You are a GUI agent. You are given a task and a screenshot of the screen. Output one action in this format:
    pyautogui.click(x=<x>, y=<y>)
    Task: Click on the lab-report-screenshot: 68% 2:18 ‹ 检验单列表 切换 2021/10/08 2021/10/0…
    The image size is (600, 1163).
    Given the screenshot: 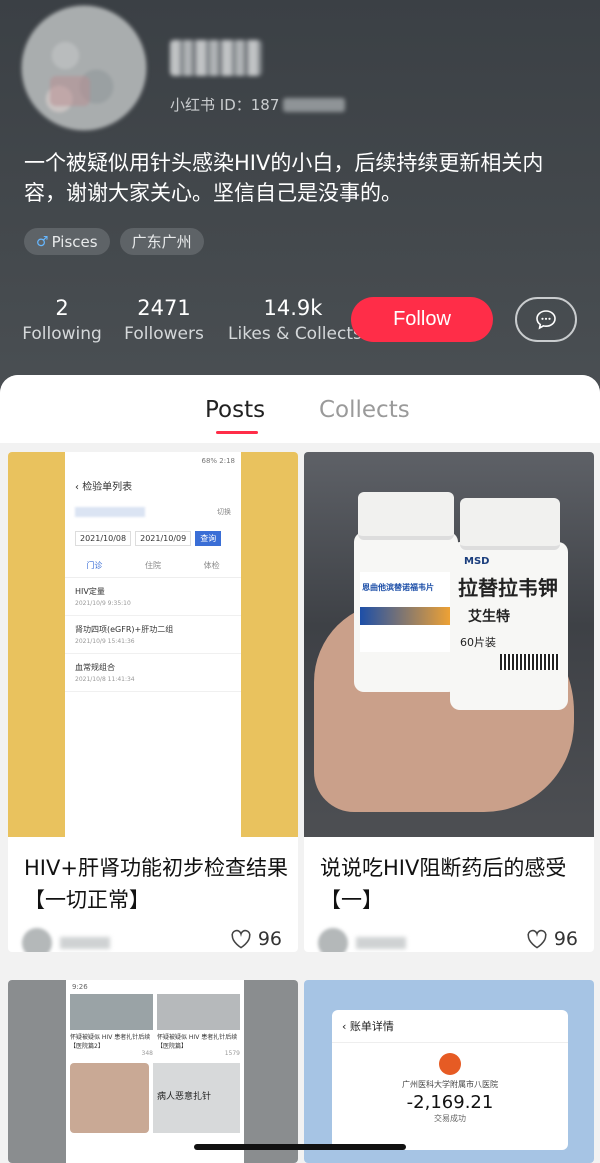 What is the action you would take?
    pyautogui.click(x=153, y=644)
    